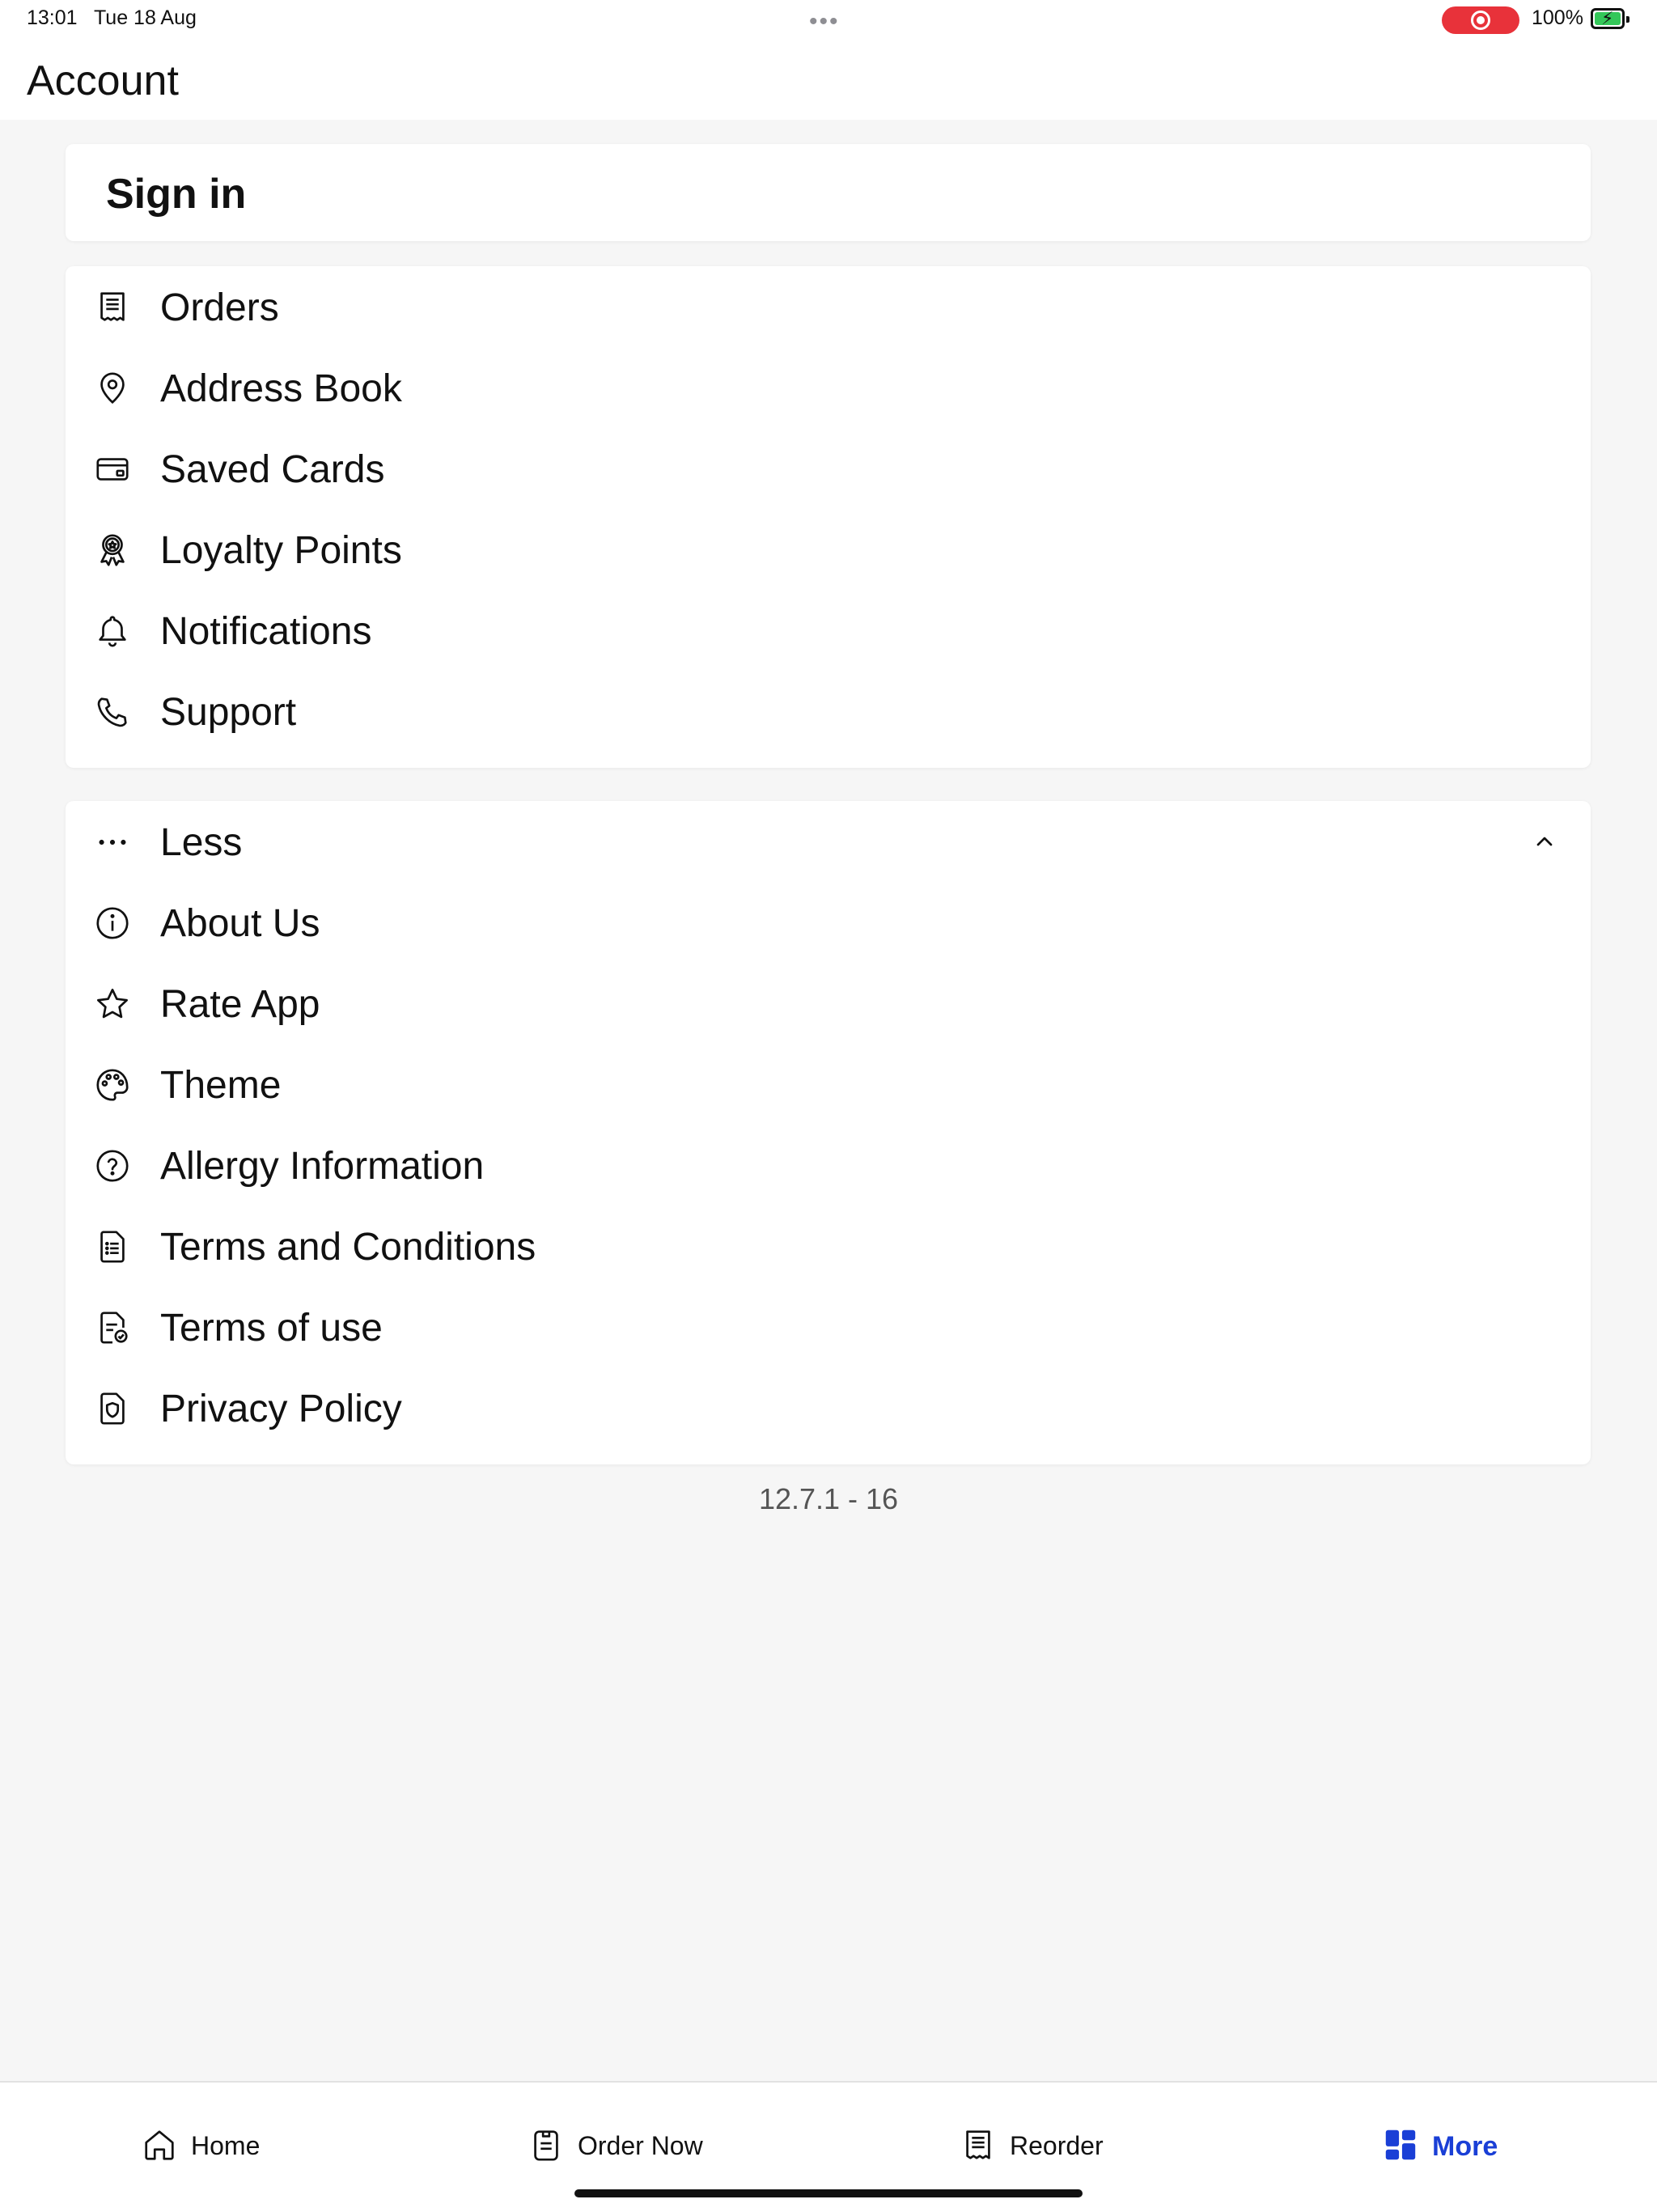  I want to click on menu-item-orders: Orders, so click(828, 306).